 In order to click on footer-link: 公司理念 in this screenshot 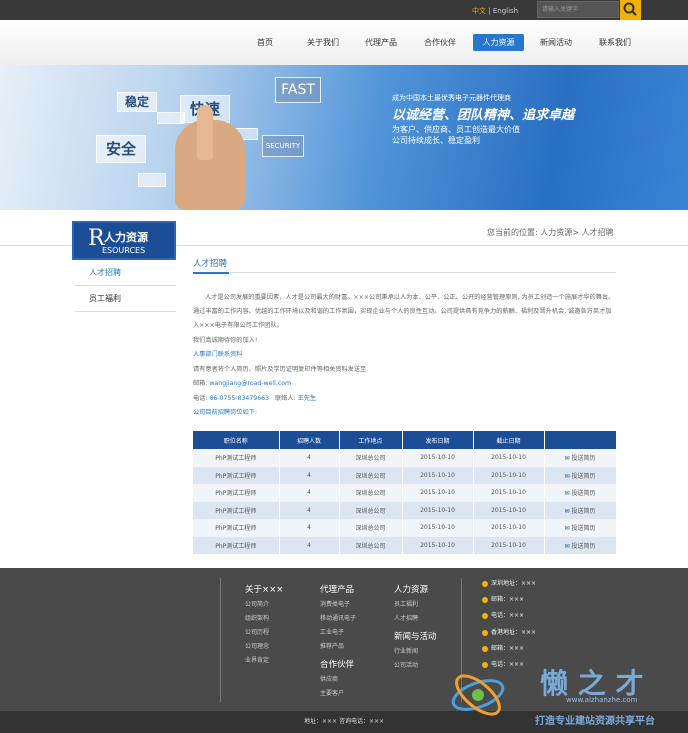, I will do `click(264, 647)`.